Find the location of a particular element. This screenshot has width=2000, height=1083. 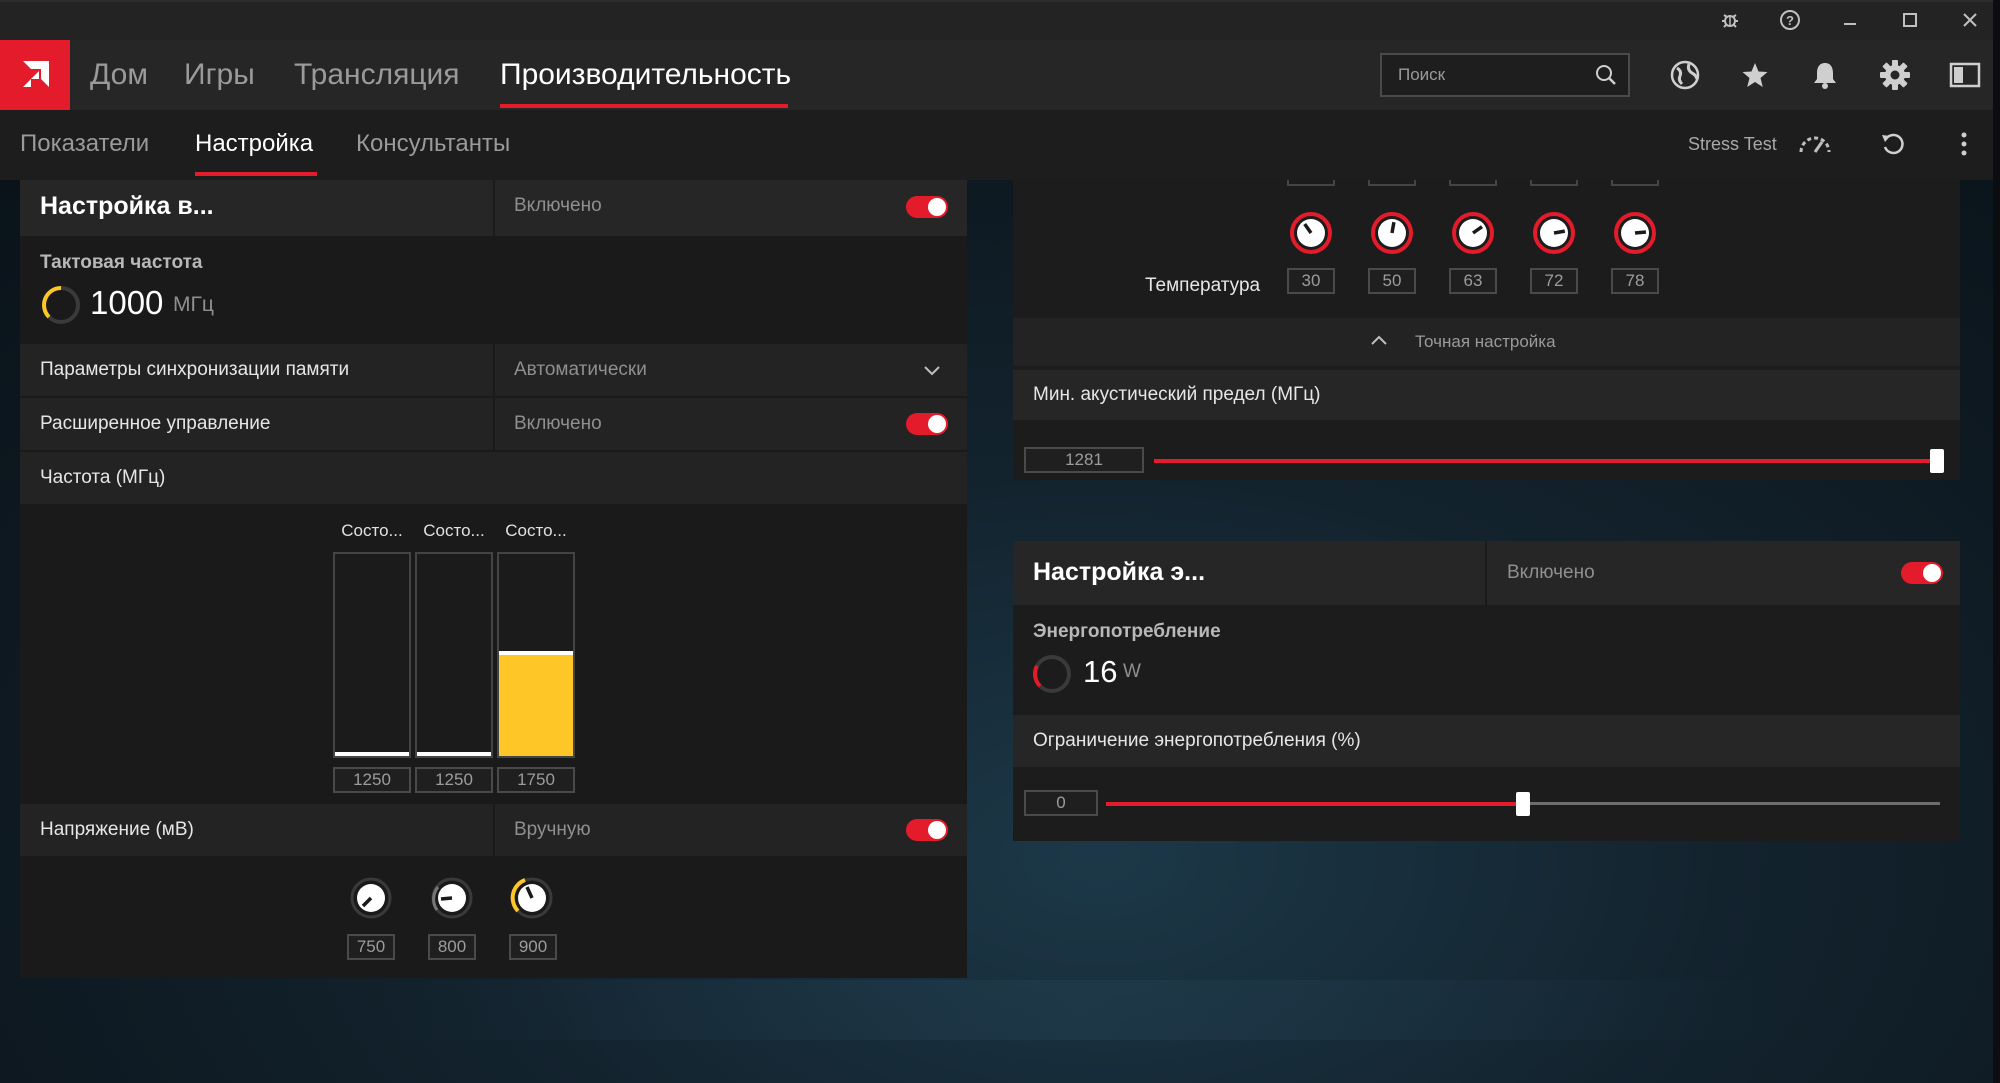

power-limit-input: 0 is located at coordinates (1061, 803).